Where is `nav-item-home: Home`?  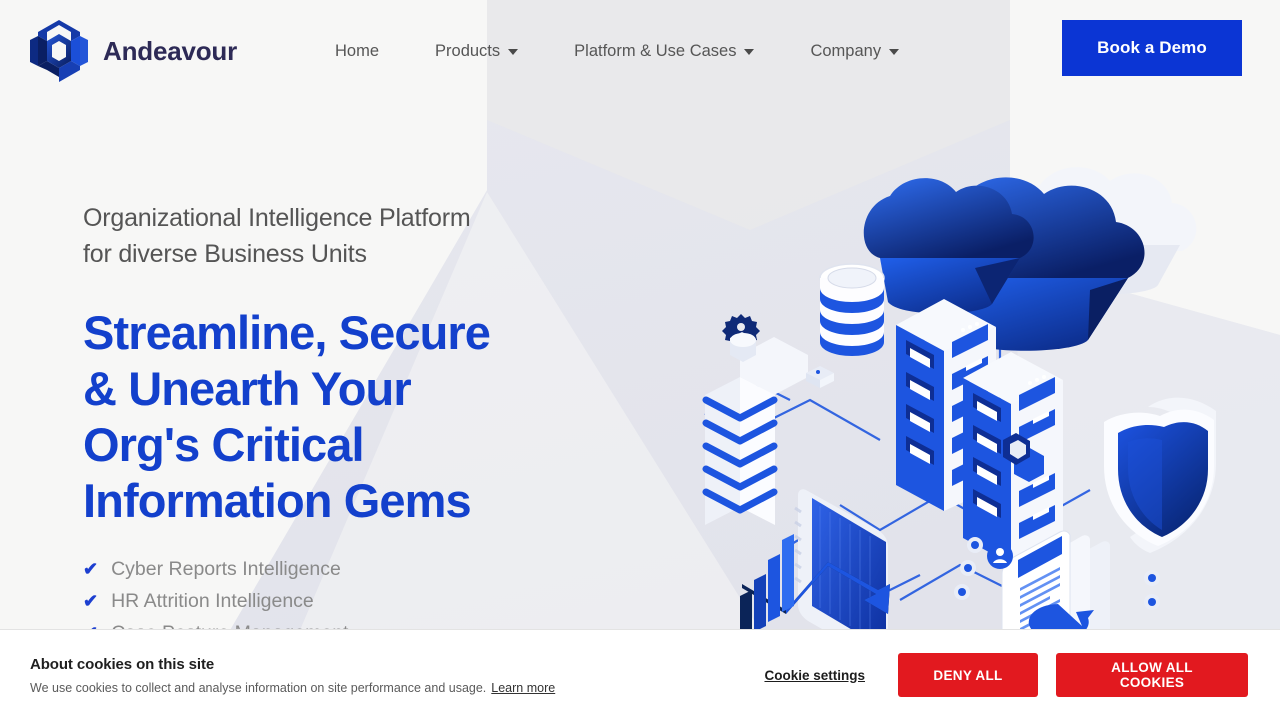
nav-item-home: Home is located at coordinates (357, 51).